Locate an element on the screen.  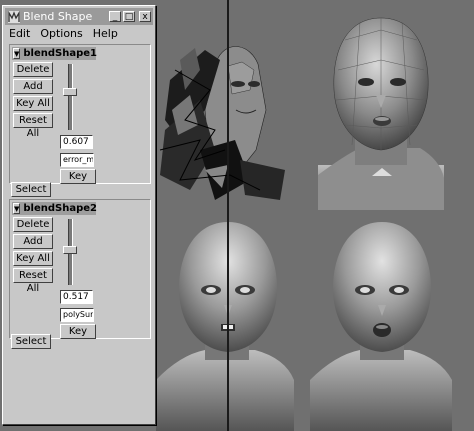
menu-edit: Edit is located at coordinates (19, 34).